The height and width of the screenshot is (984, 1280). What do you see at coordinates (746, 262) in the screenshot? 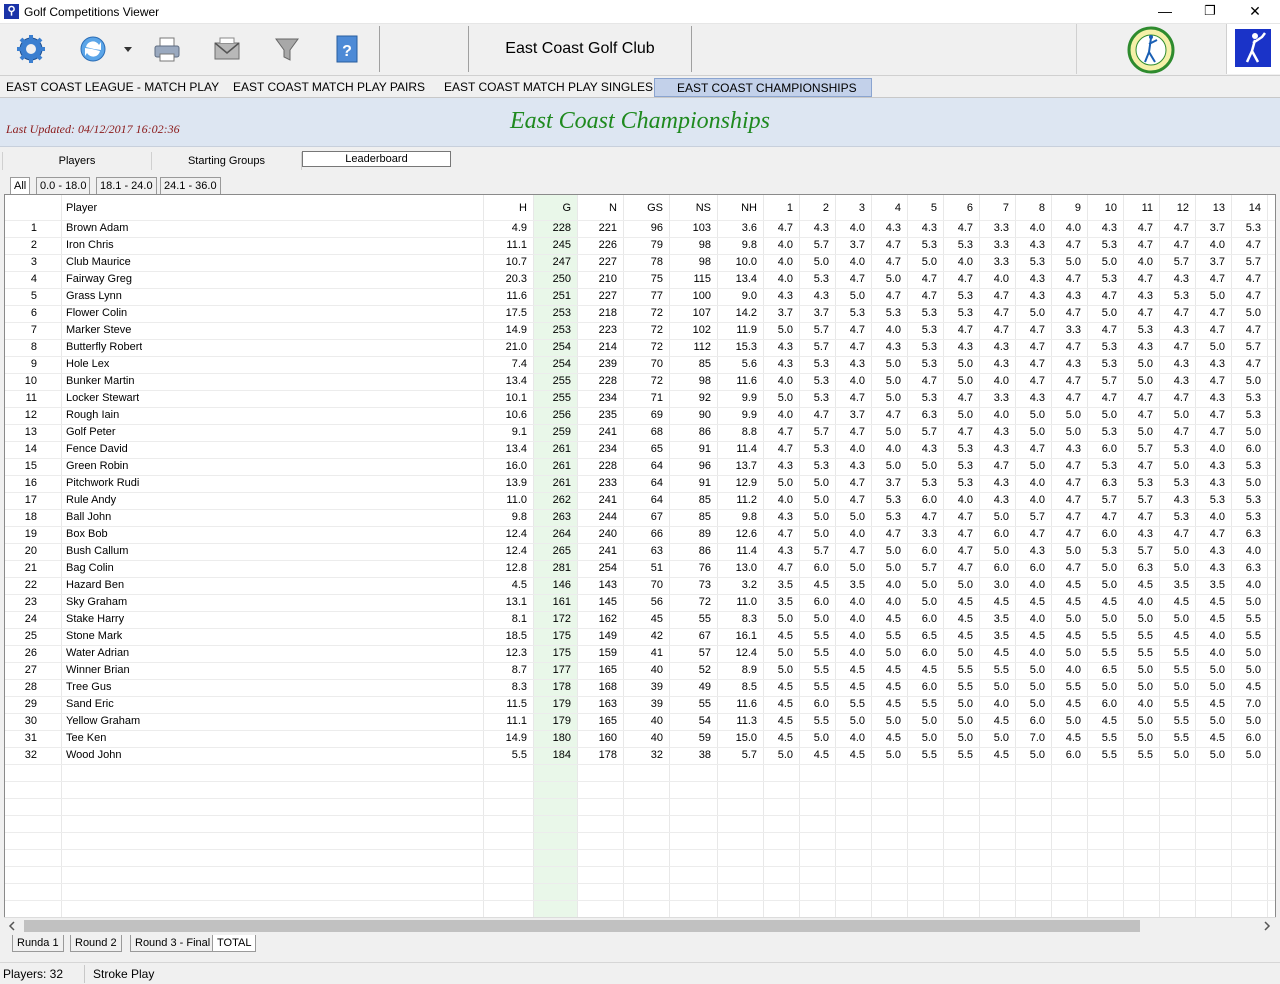
I see `cell-nh: 10.0` at bounding box center [746, 262].